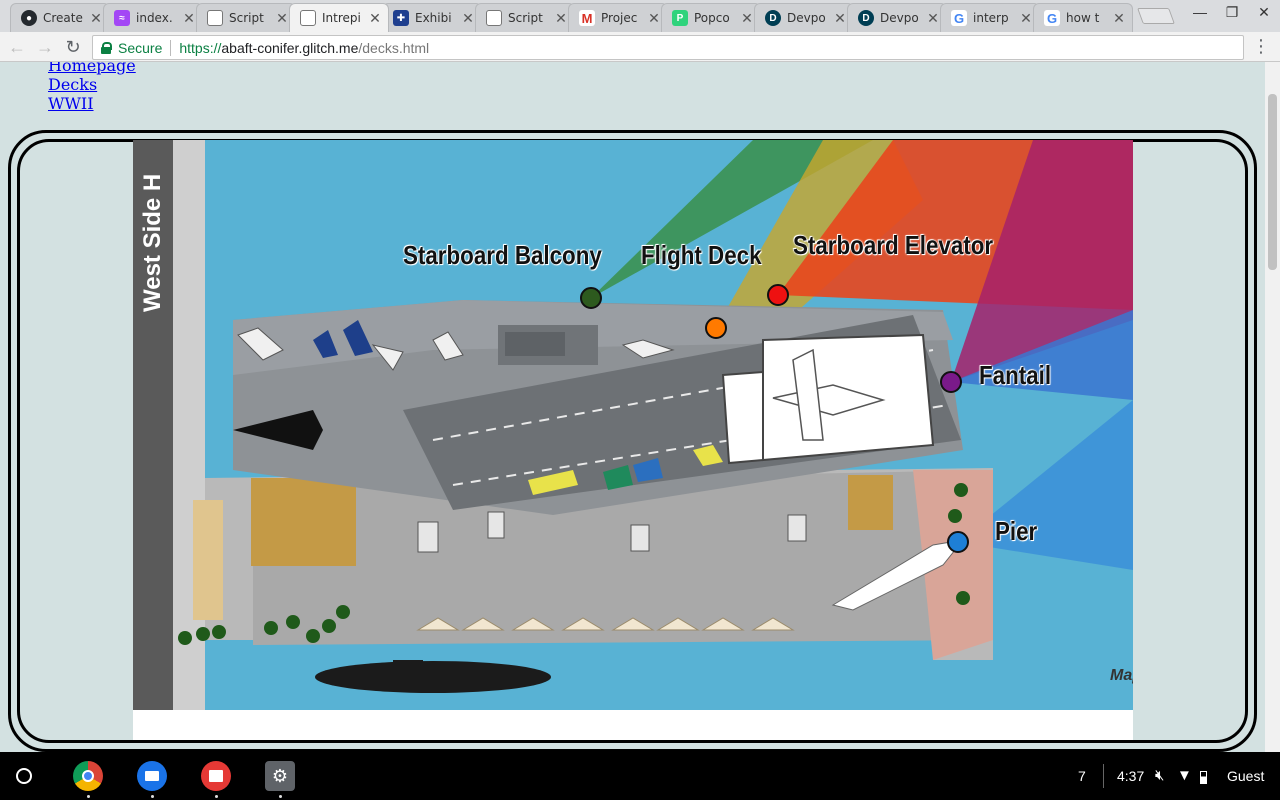  Describe the element at coordinates (1203, 776) in the screenshot. I see `battery-icon` at that location.